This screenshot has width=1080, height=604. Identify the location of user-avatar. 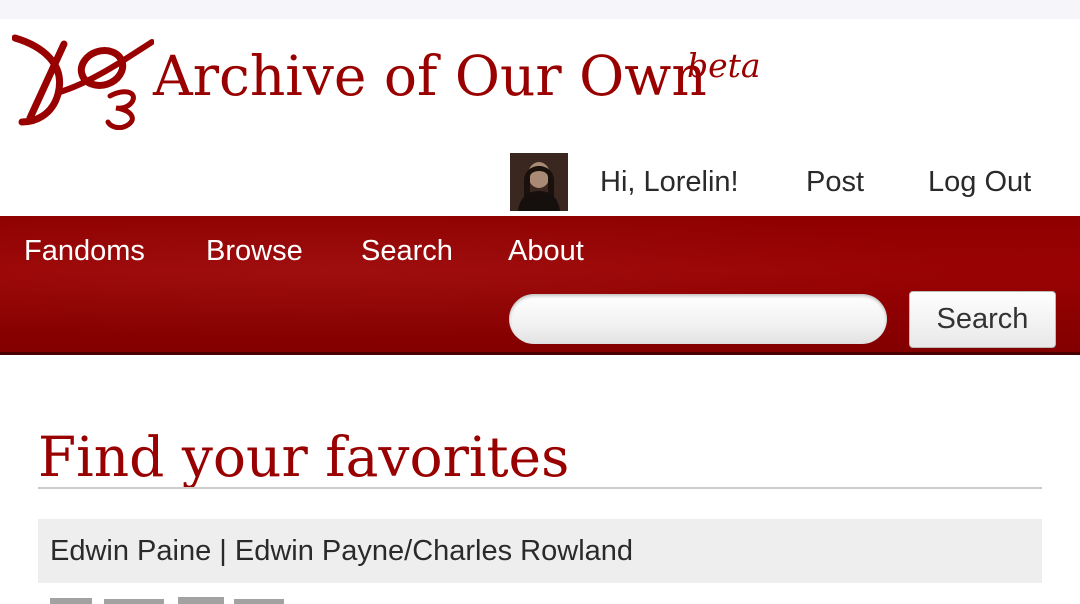
(539, 182).